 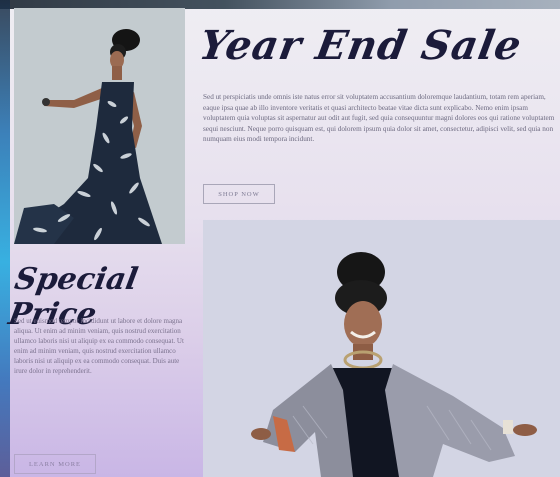 What do you see at coordinates (360, 45) in the screenshot?
I see `sale-heading: Year End Sale` at bounding box center [360, 45].